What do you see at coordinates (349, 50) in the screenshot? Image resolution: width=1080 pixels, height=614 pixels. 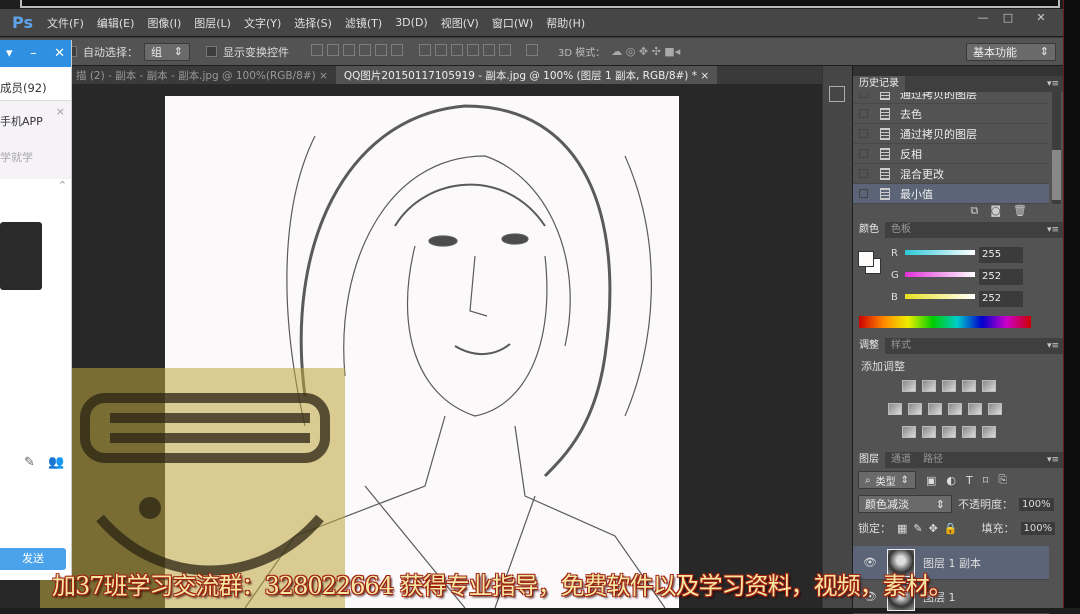 I see `align-bottom-icon` at bounding box center [349, 50].